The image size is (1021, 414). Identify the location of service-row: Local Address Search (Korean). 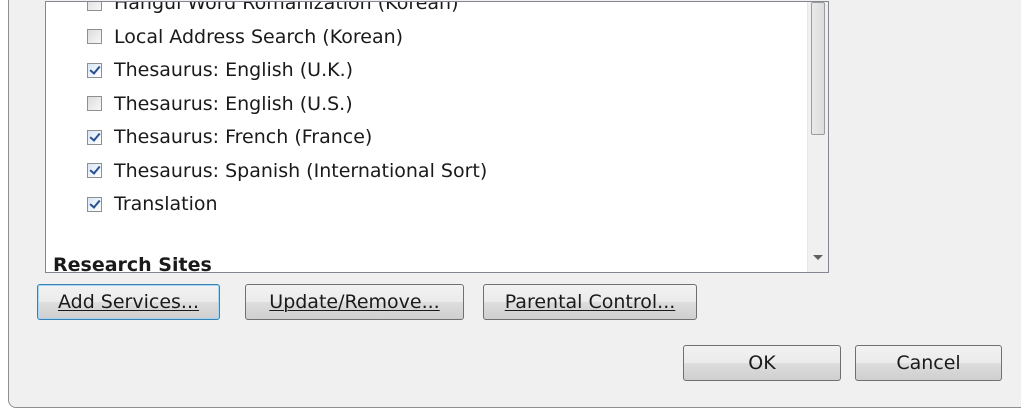
(245, 37).